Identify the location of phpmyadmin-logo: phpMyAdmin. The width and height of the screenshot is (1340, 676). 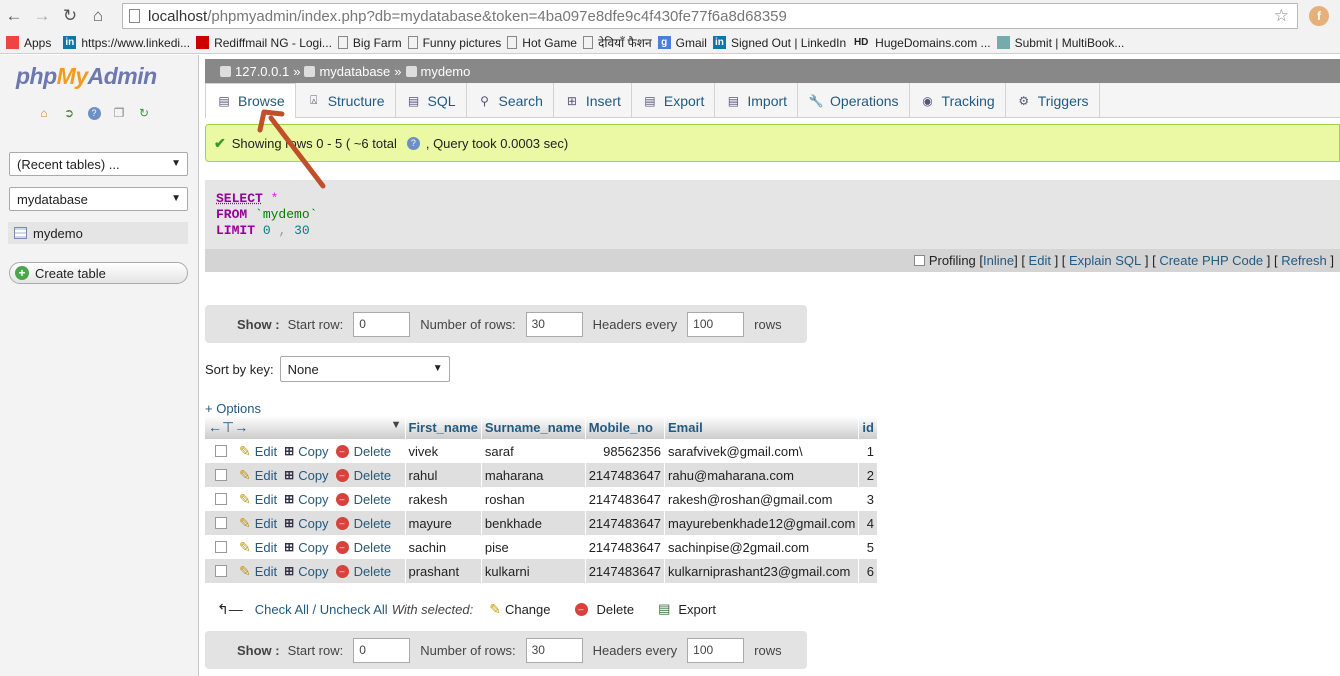
(86, 76).